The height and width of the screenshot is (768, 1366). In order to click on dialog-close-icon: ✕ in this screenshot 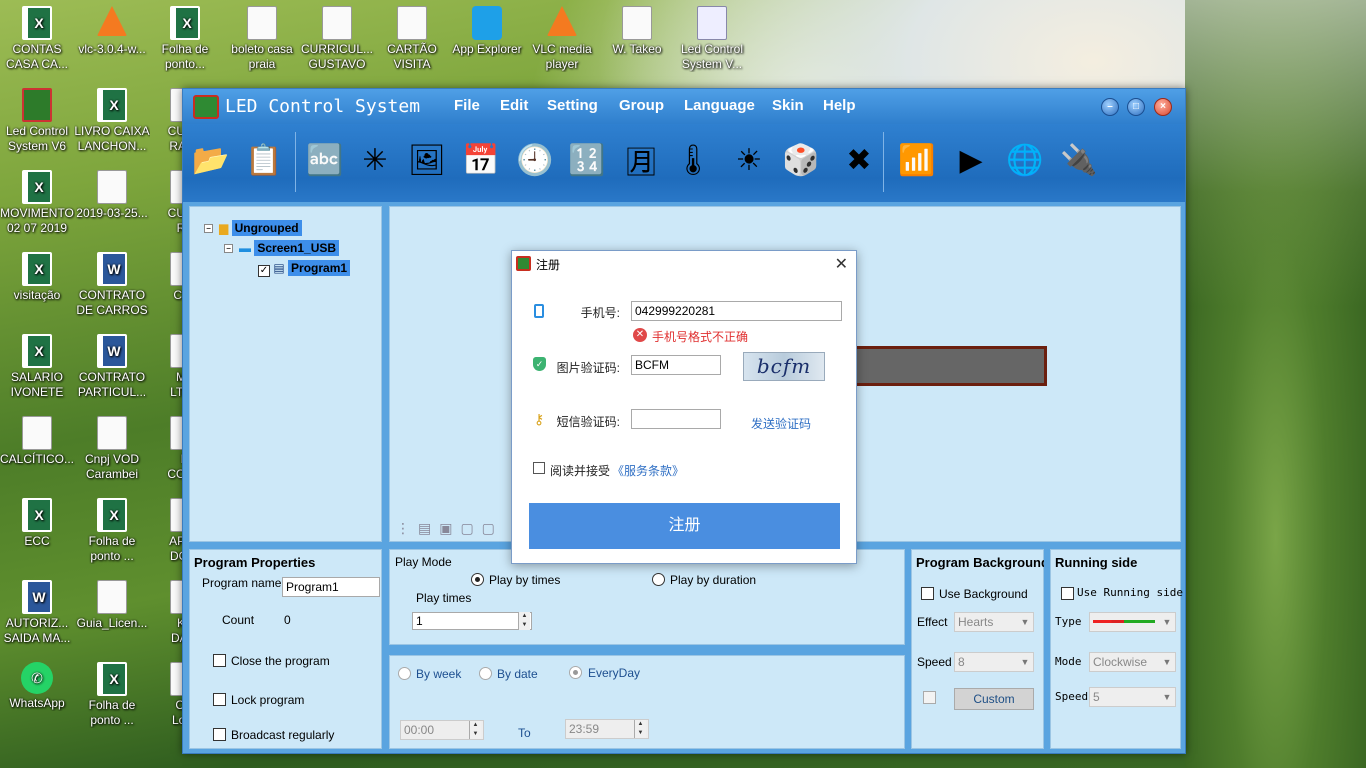, I will do `click(841, 264)`.